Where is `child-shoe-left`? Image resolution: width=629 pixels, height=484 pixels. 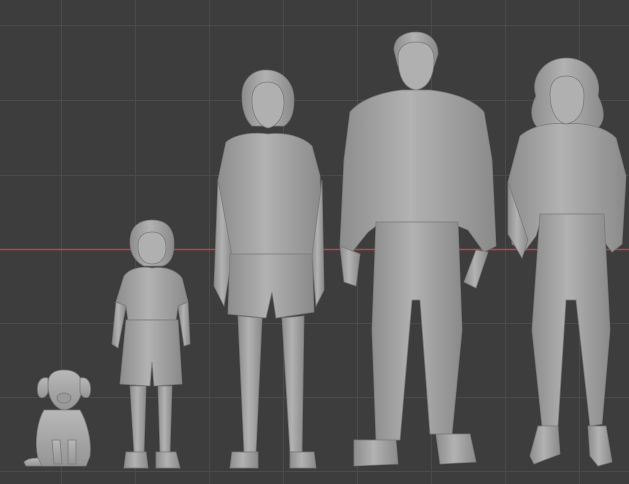 child-shoe-left is located at coordinates (136, 460).